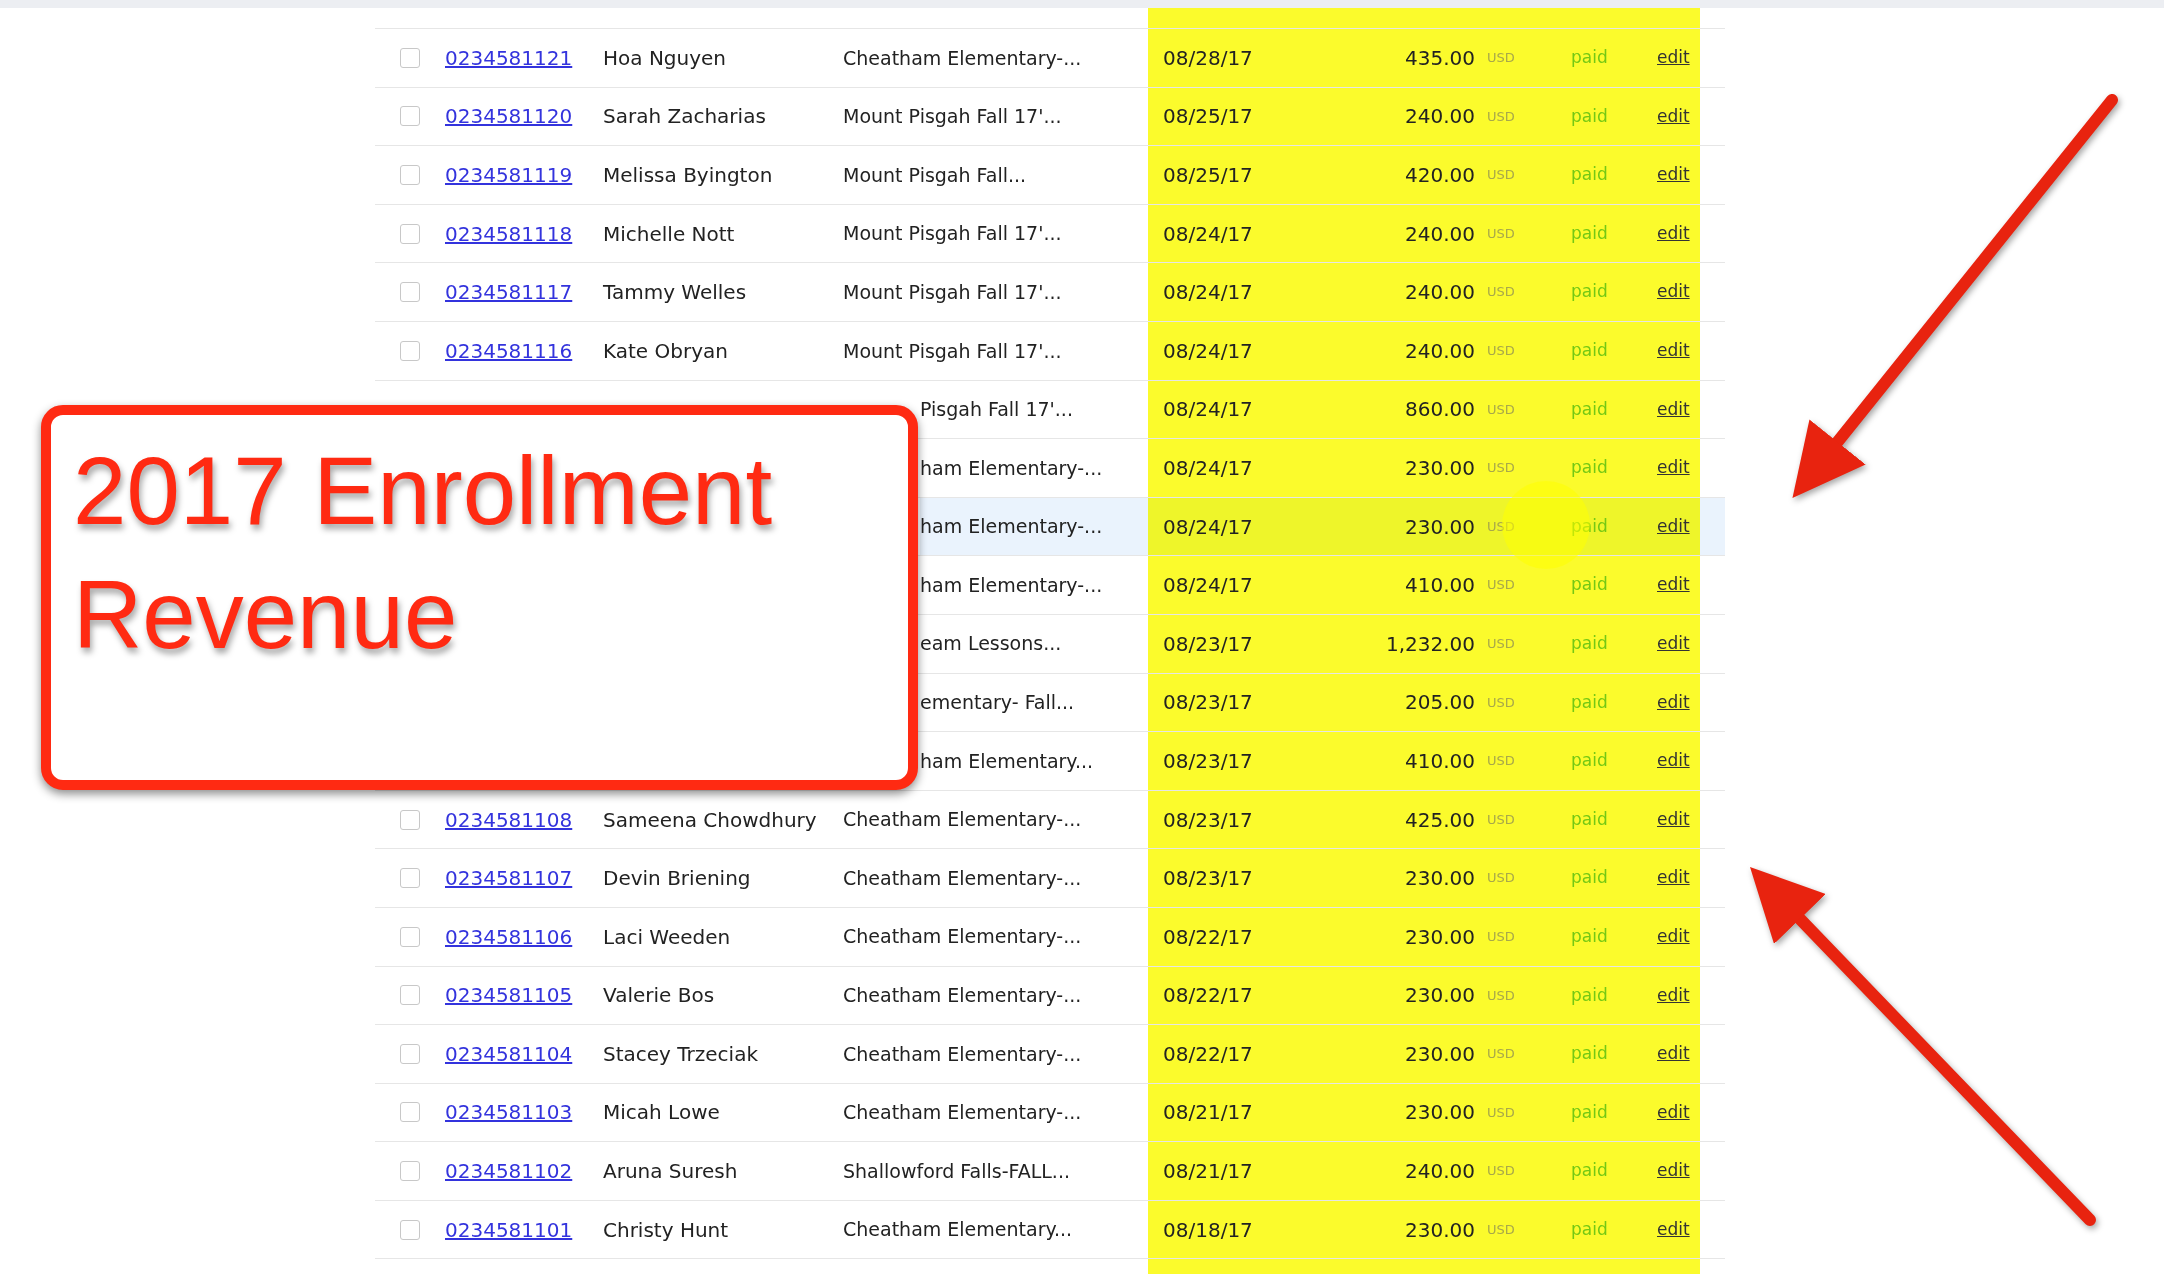 This screenshot has height=1274, width=2164. What do you see at coordinates (710, 819) in the screenshot?
I see `customer-name: Sameena Chowdhury` at bounding box center [710, 819].